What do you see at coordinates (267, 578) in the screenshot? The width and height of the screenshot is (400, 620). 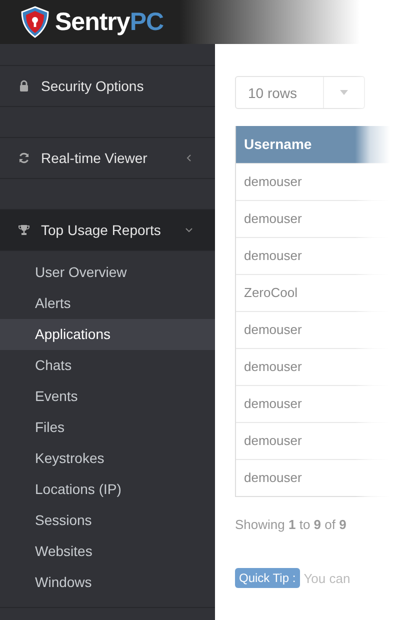 I see `quick-tip-label: Quick Tip :` at bounding box center [267, 578].